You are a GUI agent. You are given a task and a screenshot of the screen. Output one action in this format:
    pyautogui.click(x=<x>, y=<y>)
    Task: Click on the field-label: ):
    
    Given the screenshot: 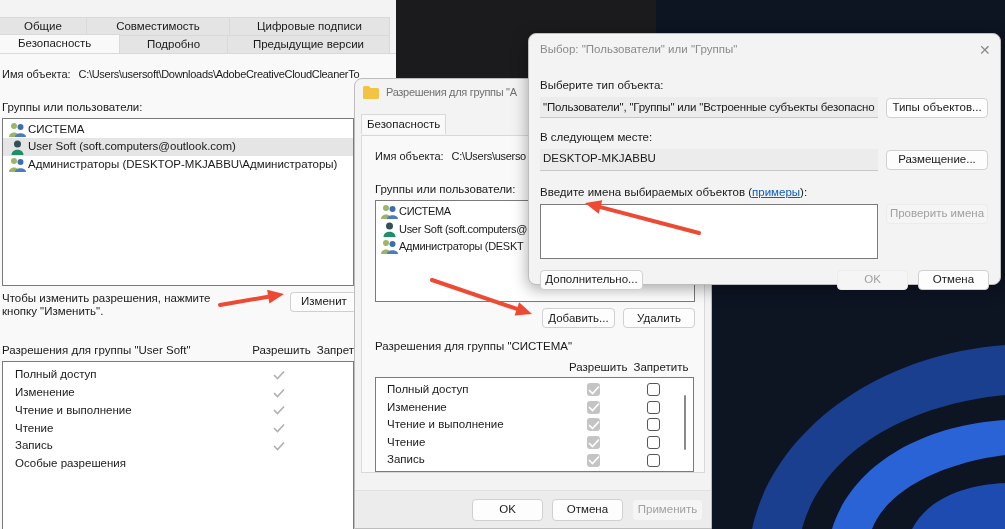 What is the action you would take?
    pyautogui.click(x=804, y=192)
    